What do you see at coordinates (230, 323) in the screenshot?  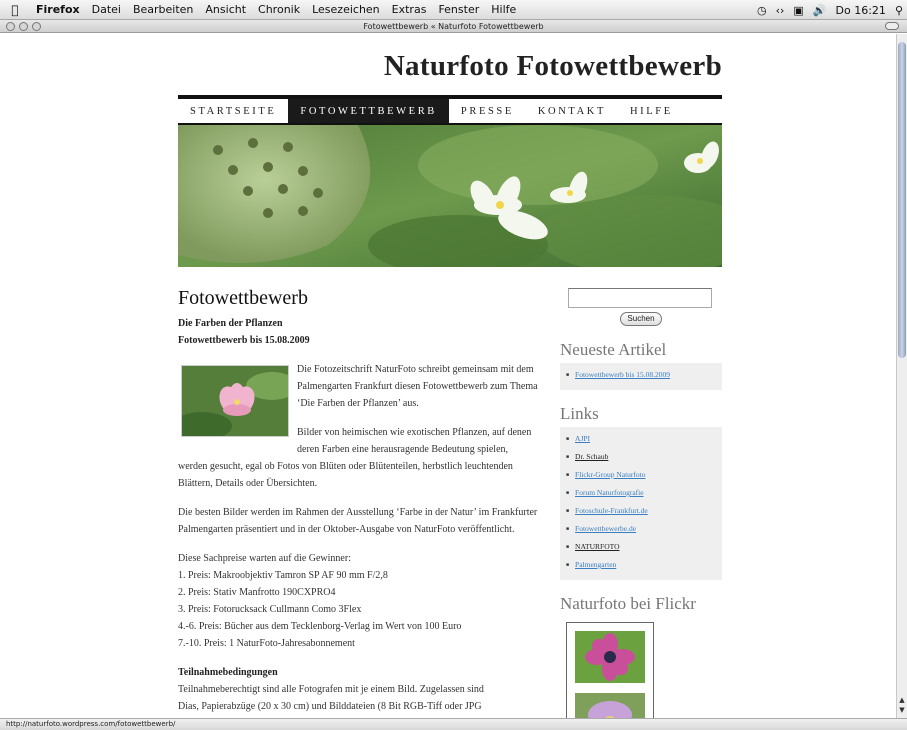 I see `post-subtitle: Die Farben der Pflanzen` at bounding box center [230, 323].